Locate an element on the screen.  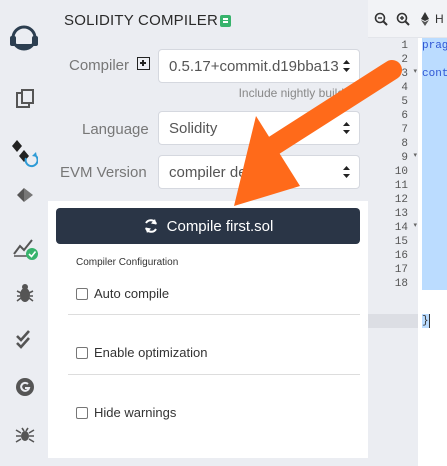
line-number-gutter: 1 2 3 4 5 6 7 8 9 10 11 12 13 14 15 16 17 18 ▾ ▾ ▾ is located at coordinates (393, 252).